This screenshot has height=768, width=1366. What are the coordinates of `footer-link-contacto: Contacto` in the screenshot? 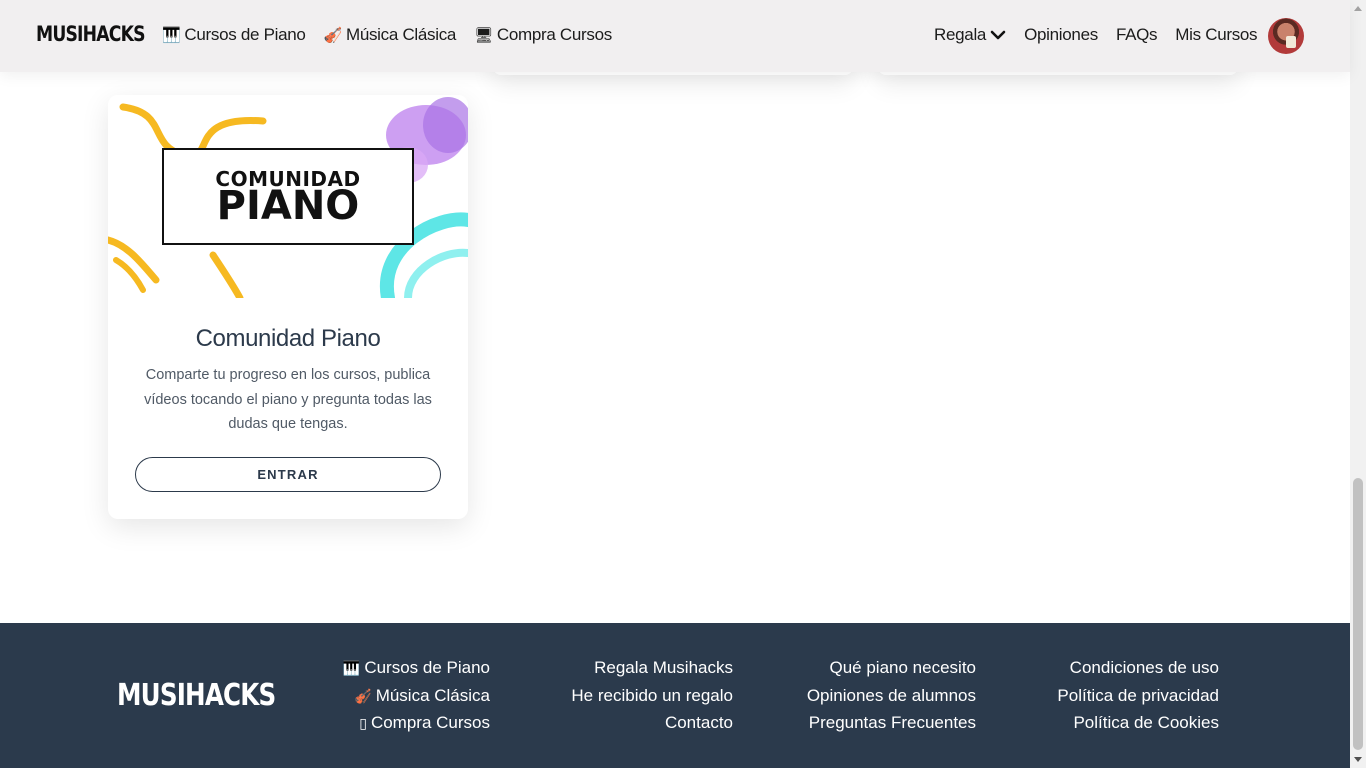 It's located at (699, 723).